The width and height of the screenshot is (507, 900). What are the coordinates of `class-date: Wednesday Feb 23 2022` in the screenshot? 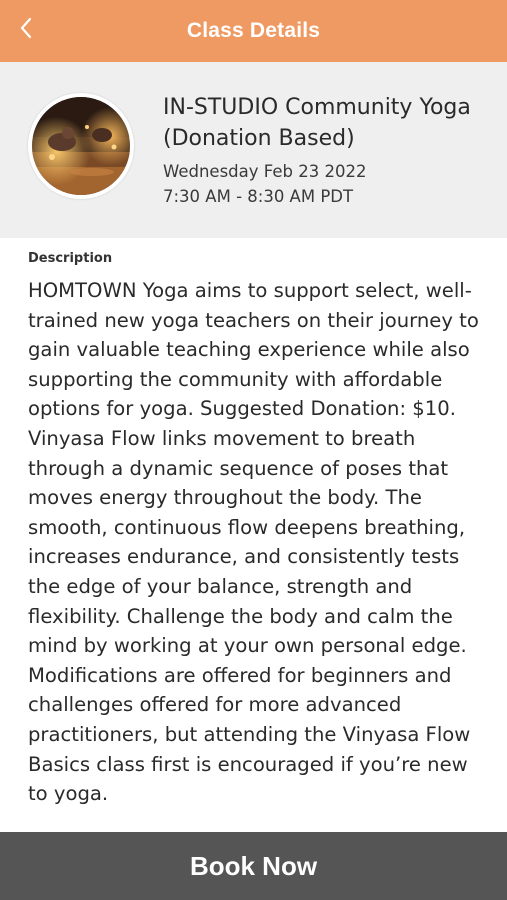 It's located at (265, 171).